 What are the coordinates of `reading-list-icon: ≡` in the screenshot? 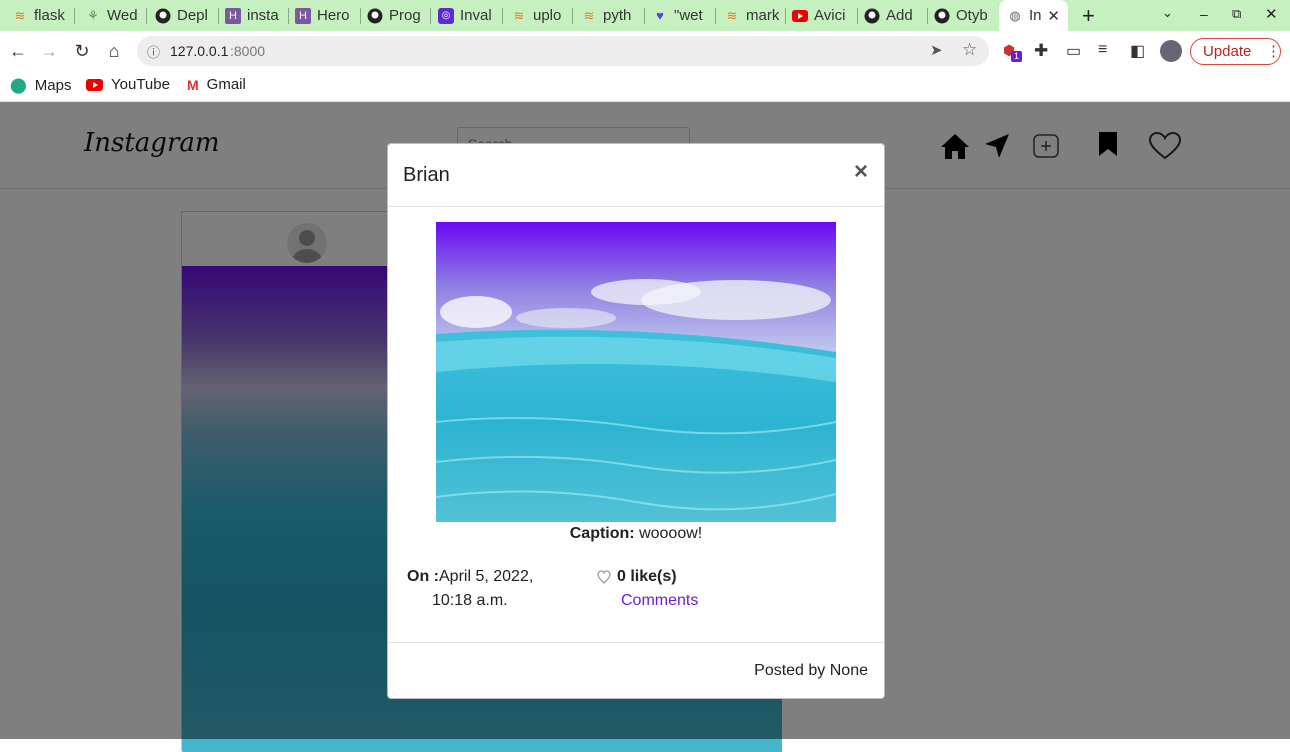 It's located at (1102, 50).